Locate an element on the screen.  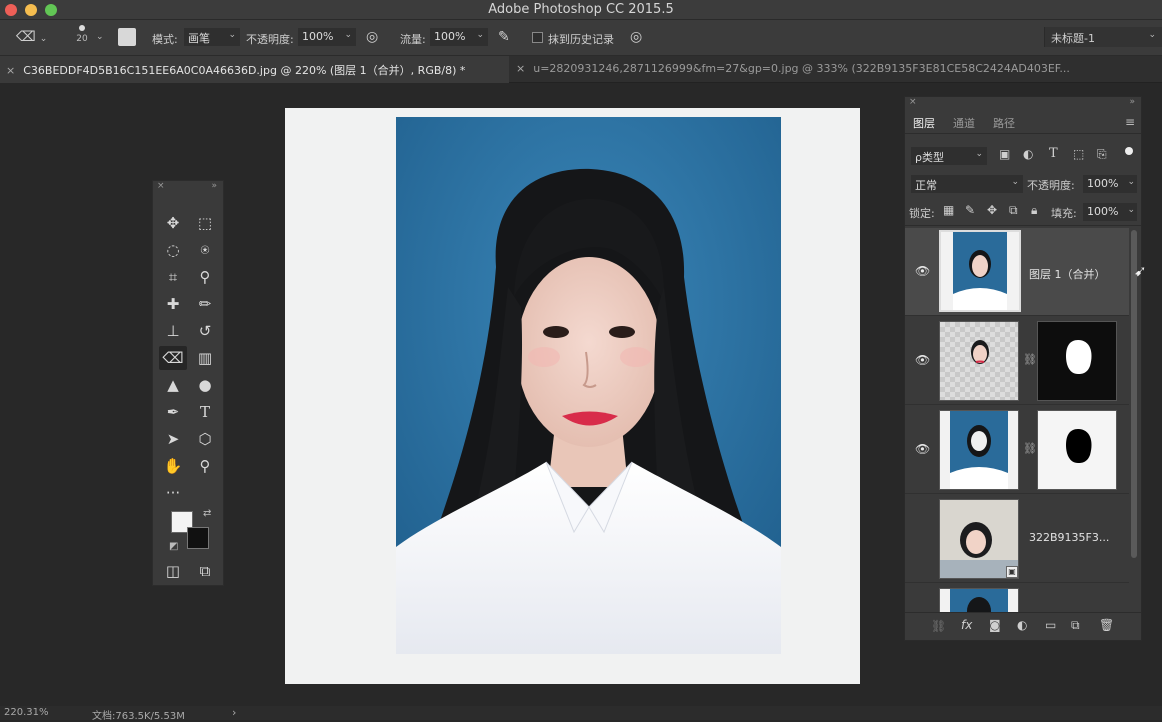
hand-tool-icon: ✋ is located at coordinates (173, 466).